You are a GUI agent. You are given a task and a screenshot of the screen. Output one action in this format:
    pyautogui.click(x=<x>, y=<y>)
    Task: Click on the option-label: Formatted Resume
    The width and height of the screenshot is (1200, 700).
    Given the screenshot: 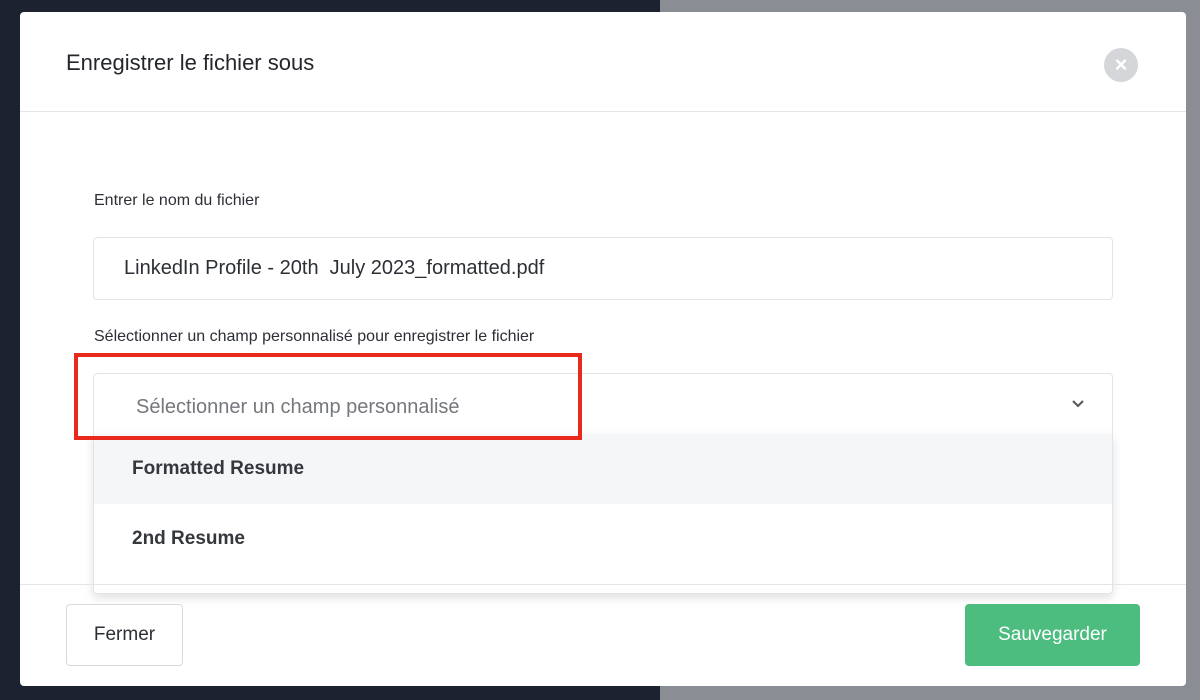 What is the action you would take?
    pyautogui.click(x=218, y=468)
    